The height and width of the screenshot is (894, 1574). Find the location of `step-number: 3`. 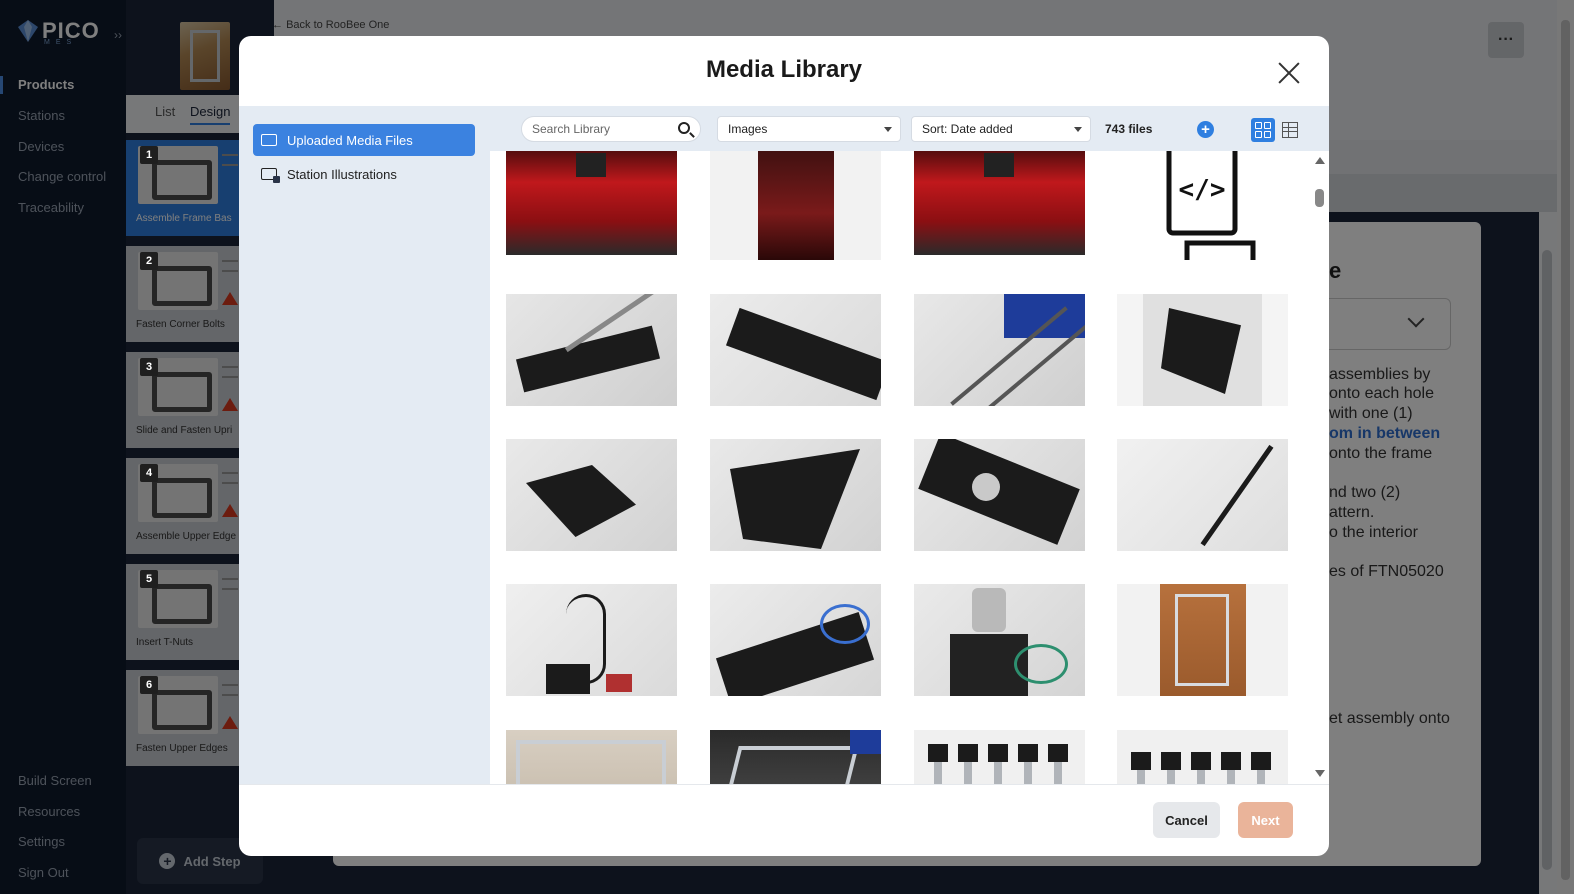

step-number: 3 is located at coordinates (149, 367).